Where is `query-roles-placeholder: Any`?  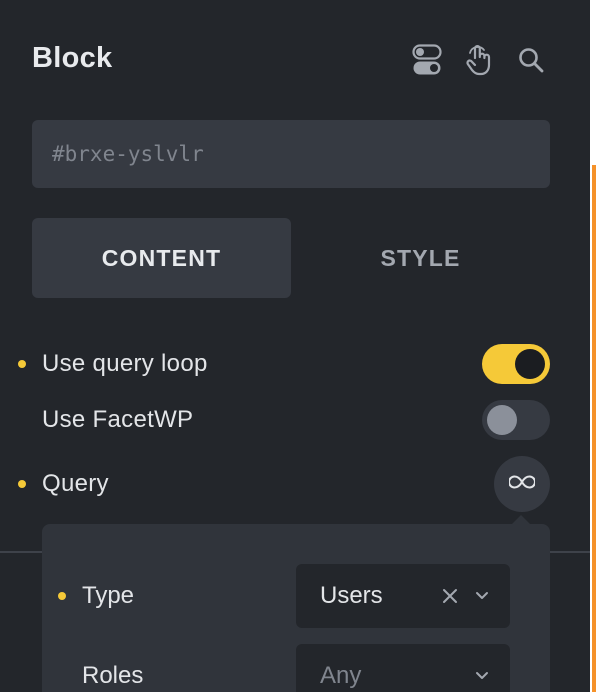 query-roles-placeholder: Any is located at coordinates (341, 675).